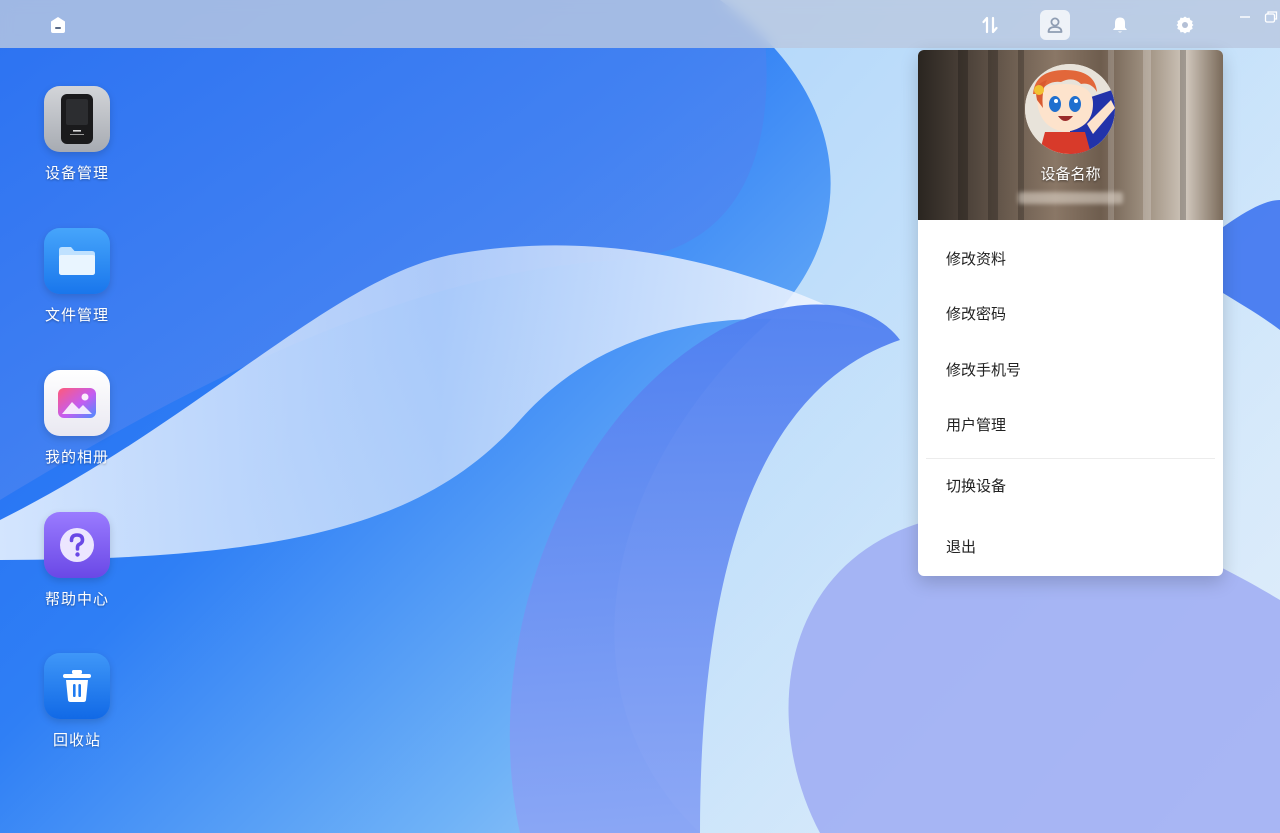 The image size is (1280, 833). I want to click on menu-item-change-password: 修改密码, so click(1070, 313).